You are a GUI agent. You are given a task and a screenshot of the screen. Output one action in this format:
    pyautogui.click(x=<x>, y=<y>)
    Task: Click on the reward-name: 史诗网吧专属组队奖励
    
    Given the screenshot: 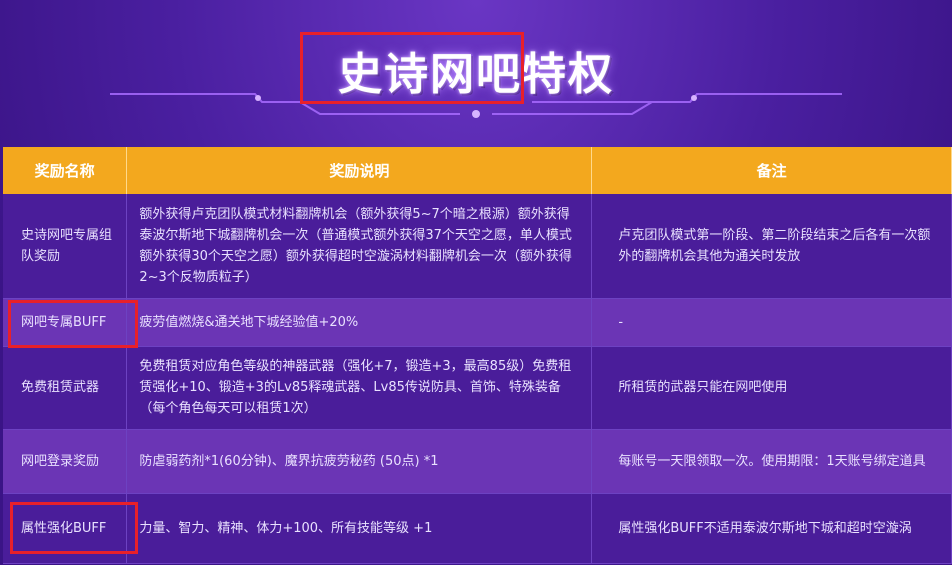 What is the action you would take?
    pyautogui.click(x=65, y=246)
    